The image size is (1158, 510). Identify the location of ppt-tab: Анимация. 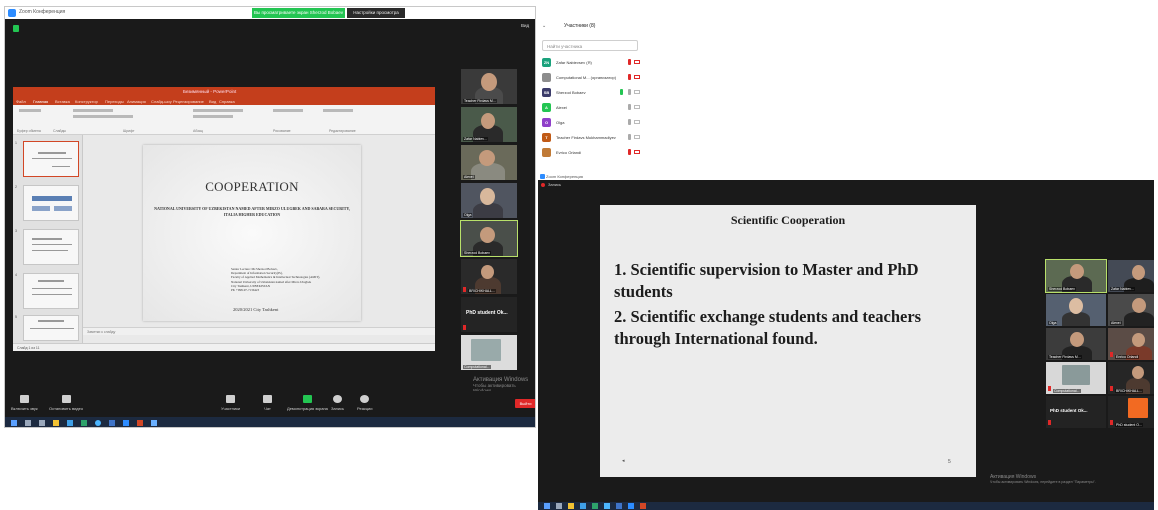
(136, 101).